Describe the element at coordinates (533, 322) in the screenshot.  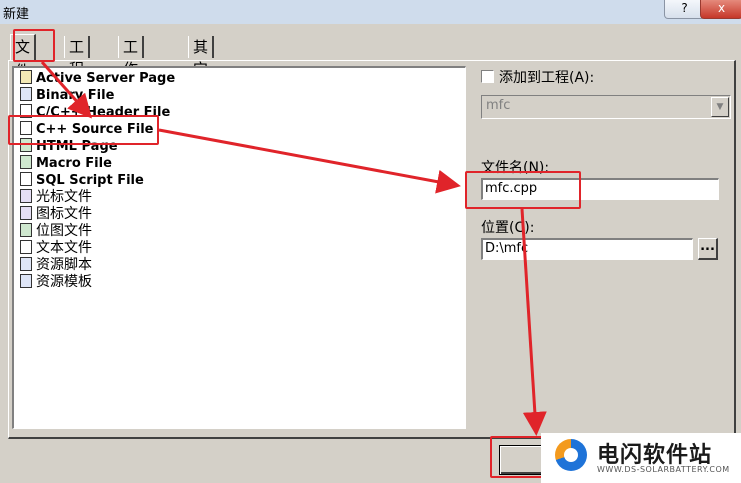
I see `arrow-filename-to-ok` at that location.